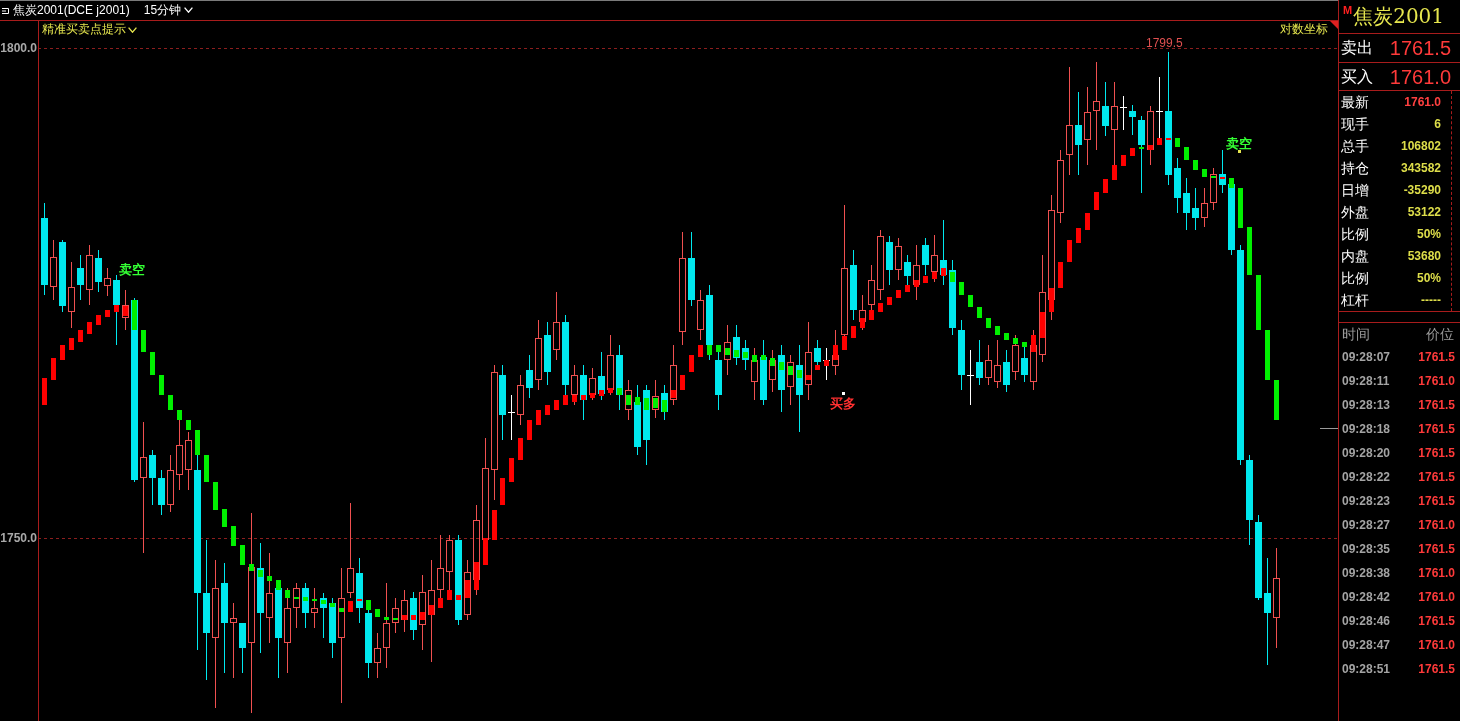 Image resolution: width=1460 pixels, height=721 pixels. I want to click on tick-time: 09:28:47, so click(1366, 645).